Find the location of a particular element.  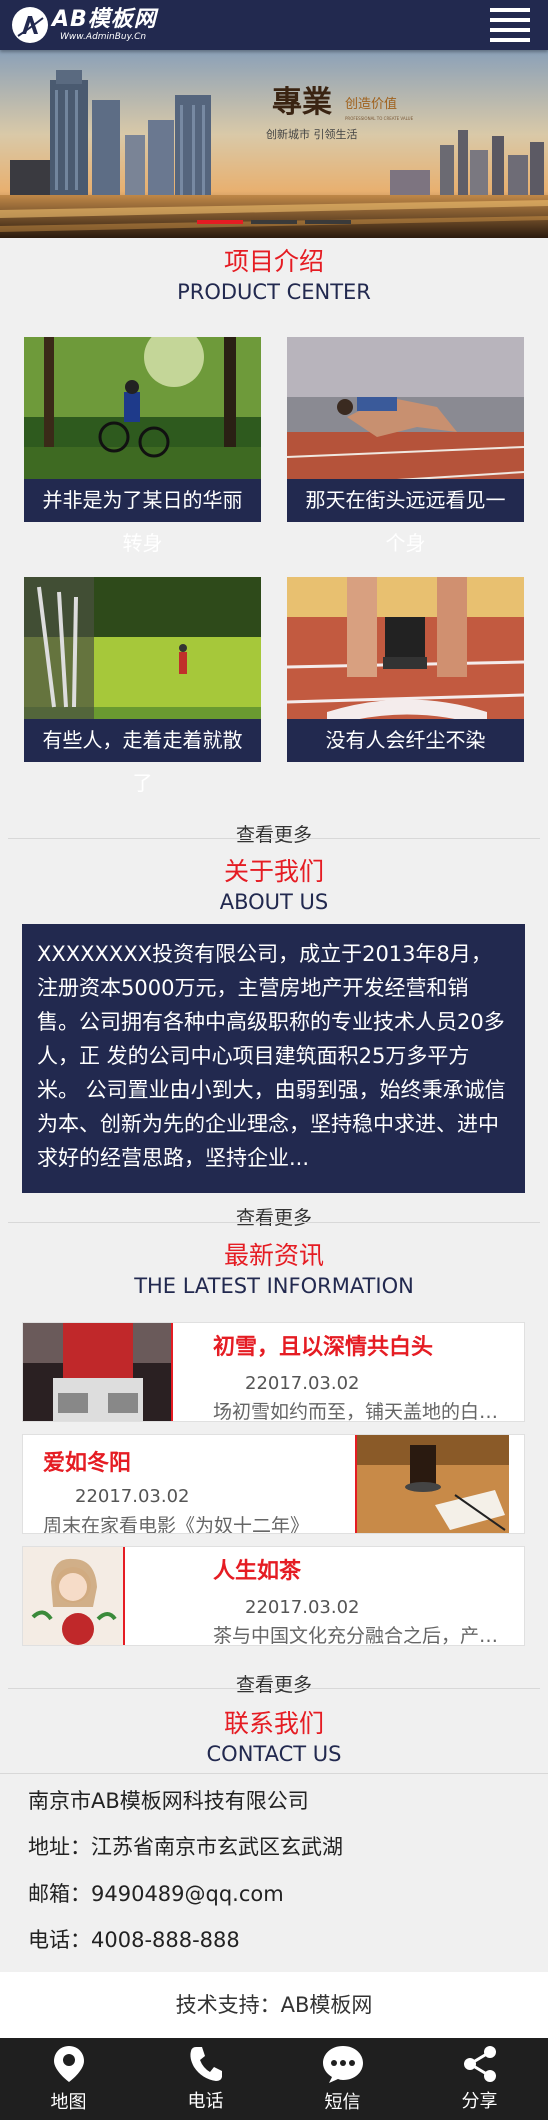

site-logo: AB模板网 Www.AdminBuy.Cn is located at coordinates (84, 25).